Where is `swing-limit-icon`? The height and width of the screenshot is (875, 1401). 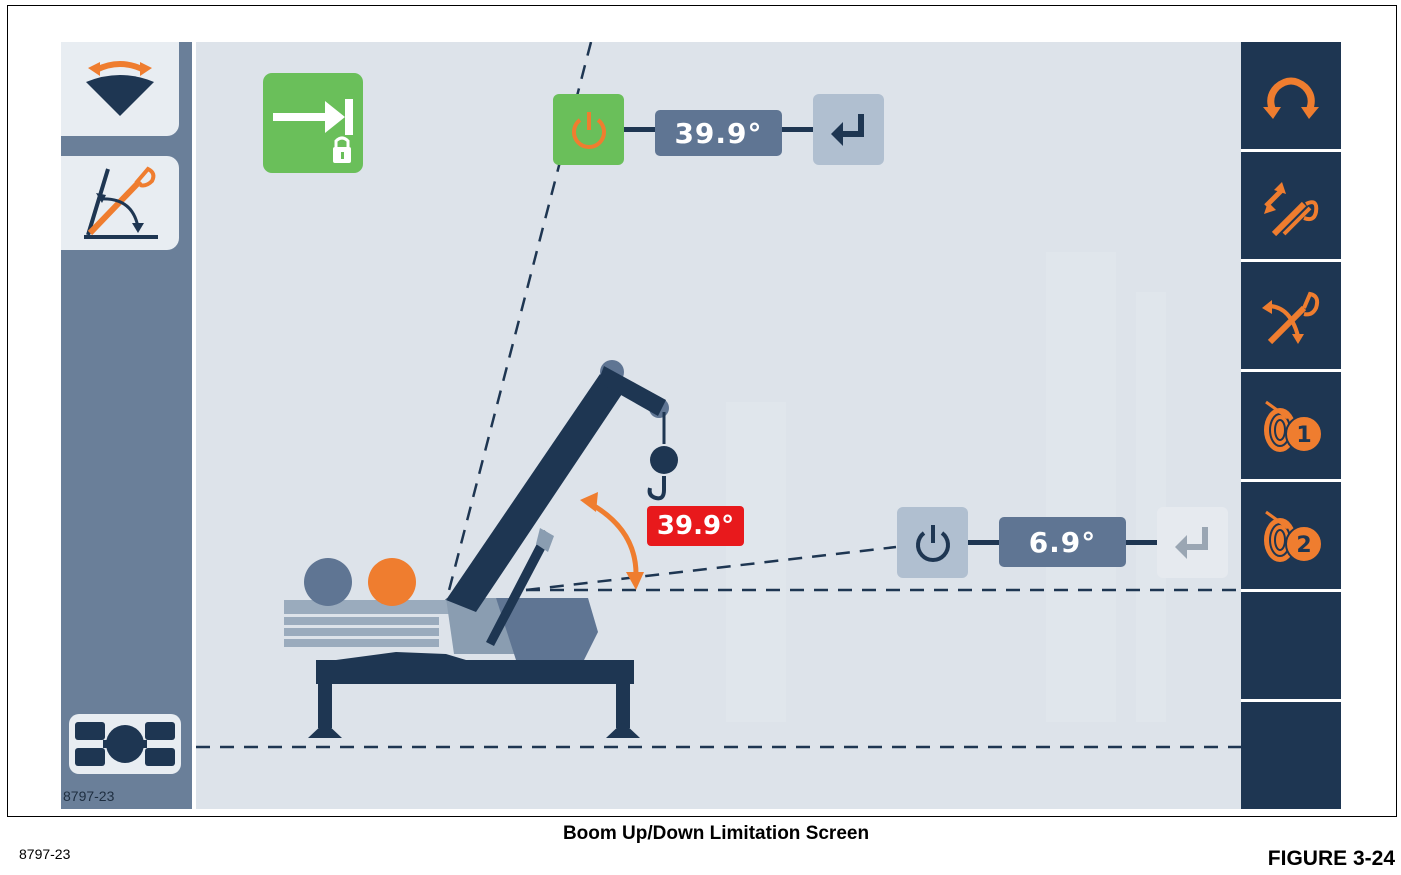
swing-limit-icon is located at coordinates (120, 88).